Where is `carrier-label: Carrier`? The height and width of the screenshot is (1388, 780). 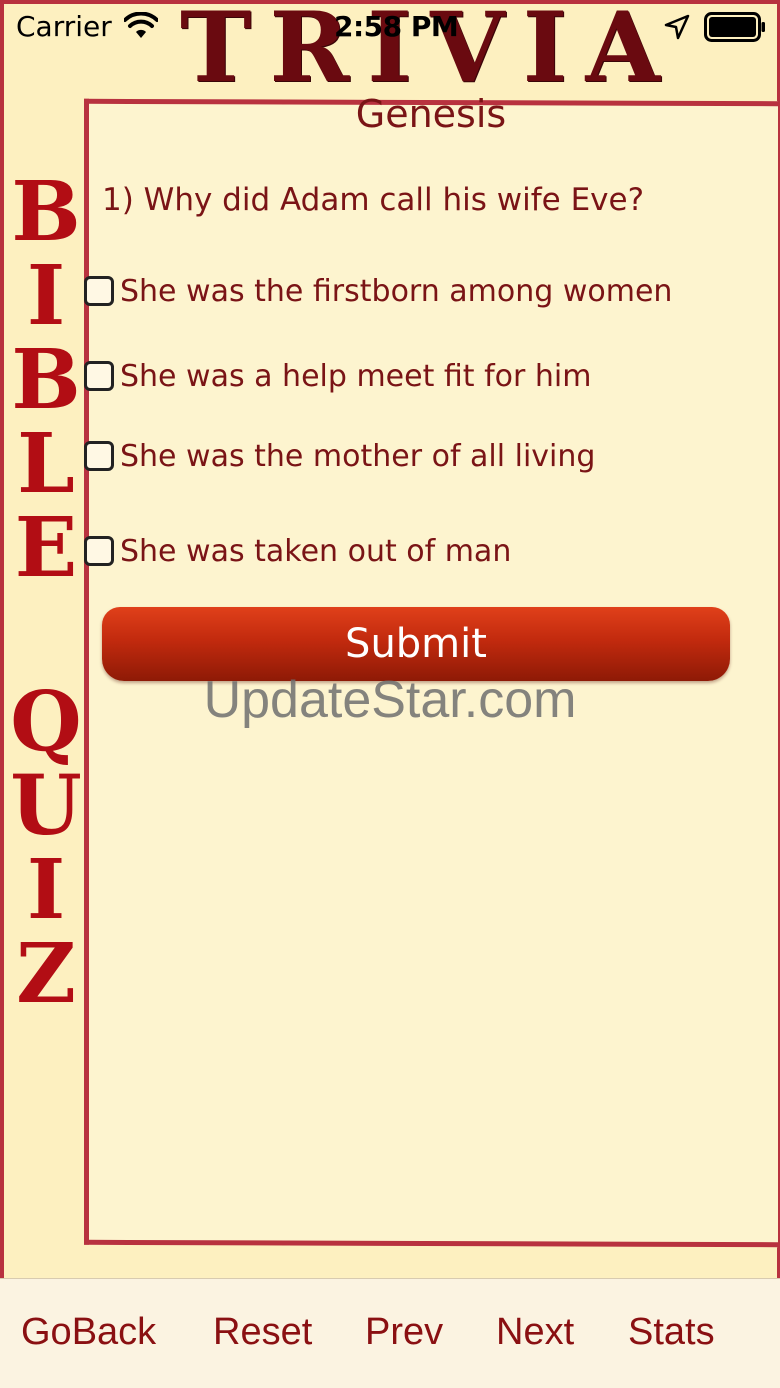 carrier-label: Carrier is located at coordinates (64, 26).